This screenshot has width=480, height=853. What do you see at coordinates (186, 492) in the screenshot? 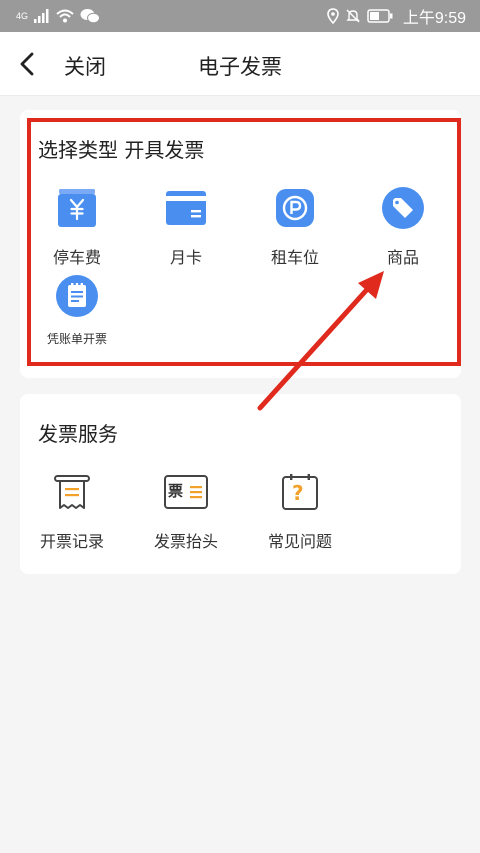
I see `invoice-header-icon: 票` at bounding box center [186, 492].